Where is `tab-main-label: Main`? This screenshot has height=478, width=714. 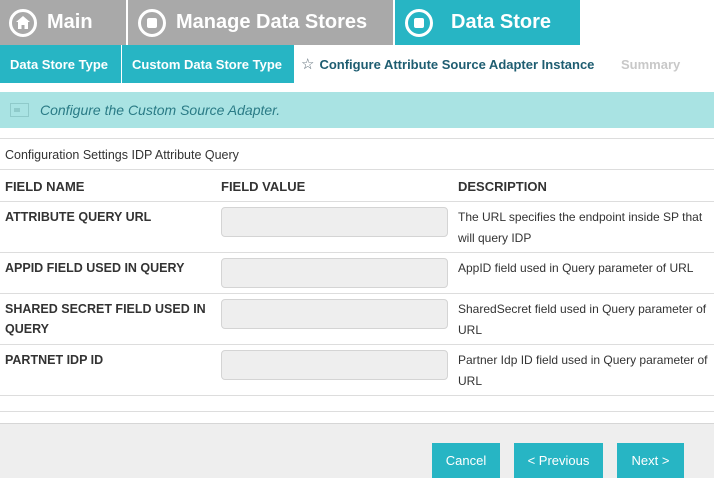
tab-main-label: Main is located at coordinates (70, 22).